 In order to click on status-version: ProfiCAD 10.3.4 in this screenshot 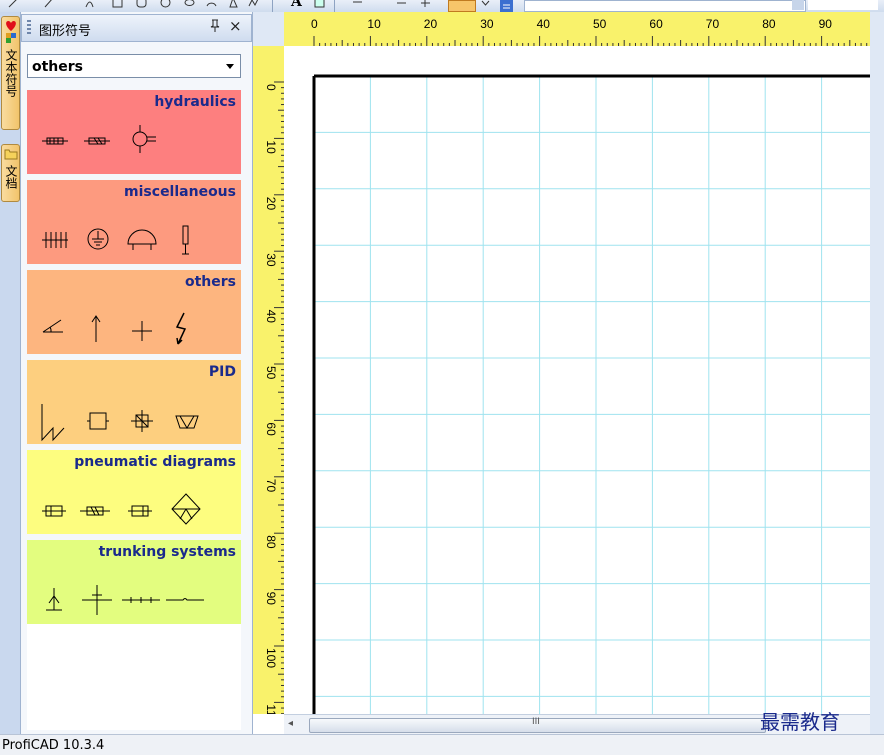, I will do `click(53, 745)`.